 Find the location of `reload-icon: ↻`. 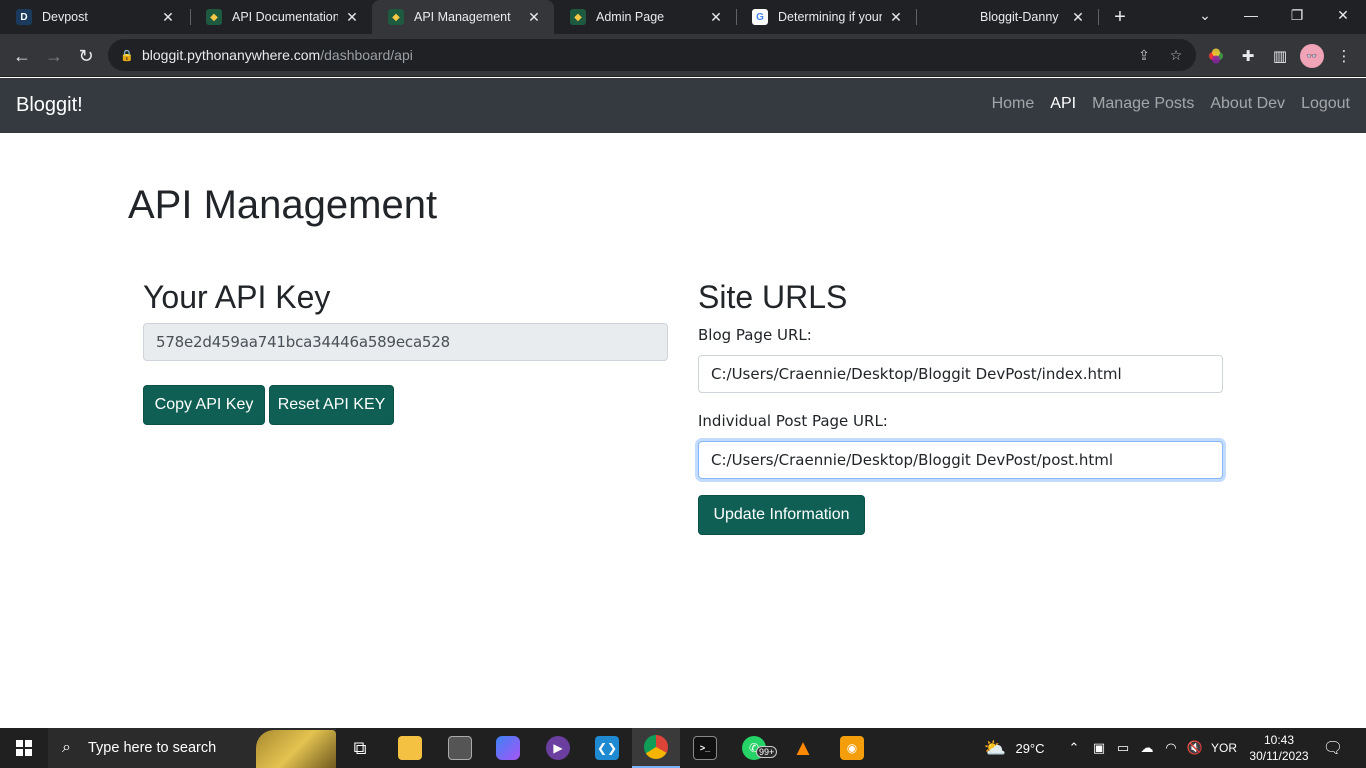

reload-icon: ↻ is located at coordinates (86, 56).